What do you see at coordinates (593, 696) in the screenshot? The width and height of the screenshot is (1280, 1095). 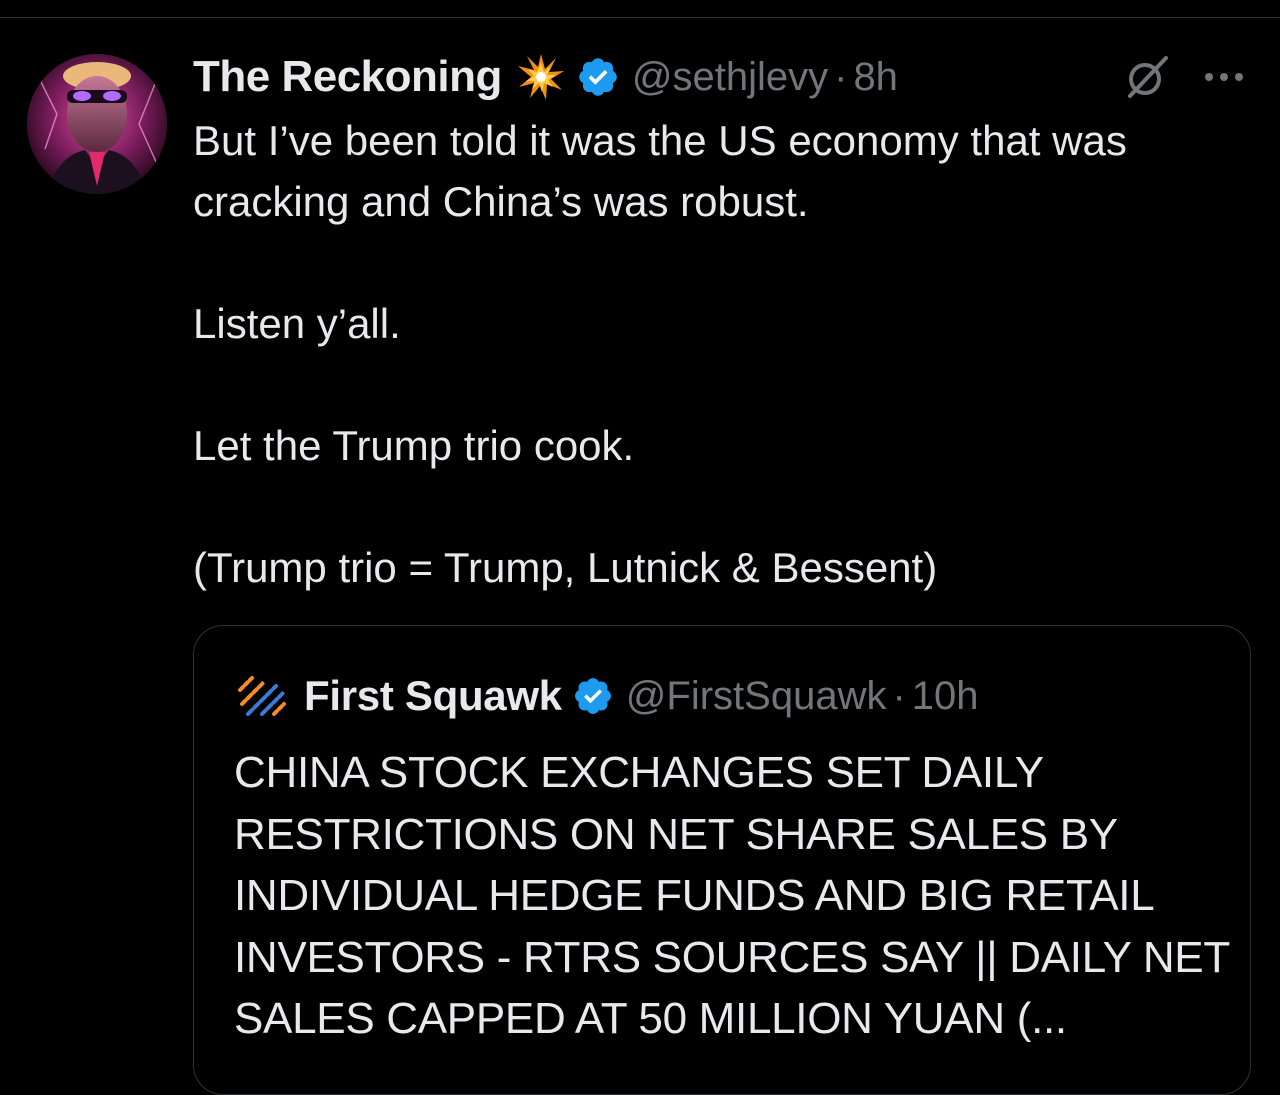 I see `quoted-verified-badge-icon` at bounding box center [593, 696].